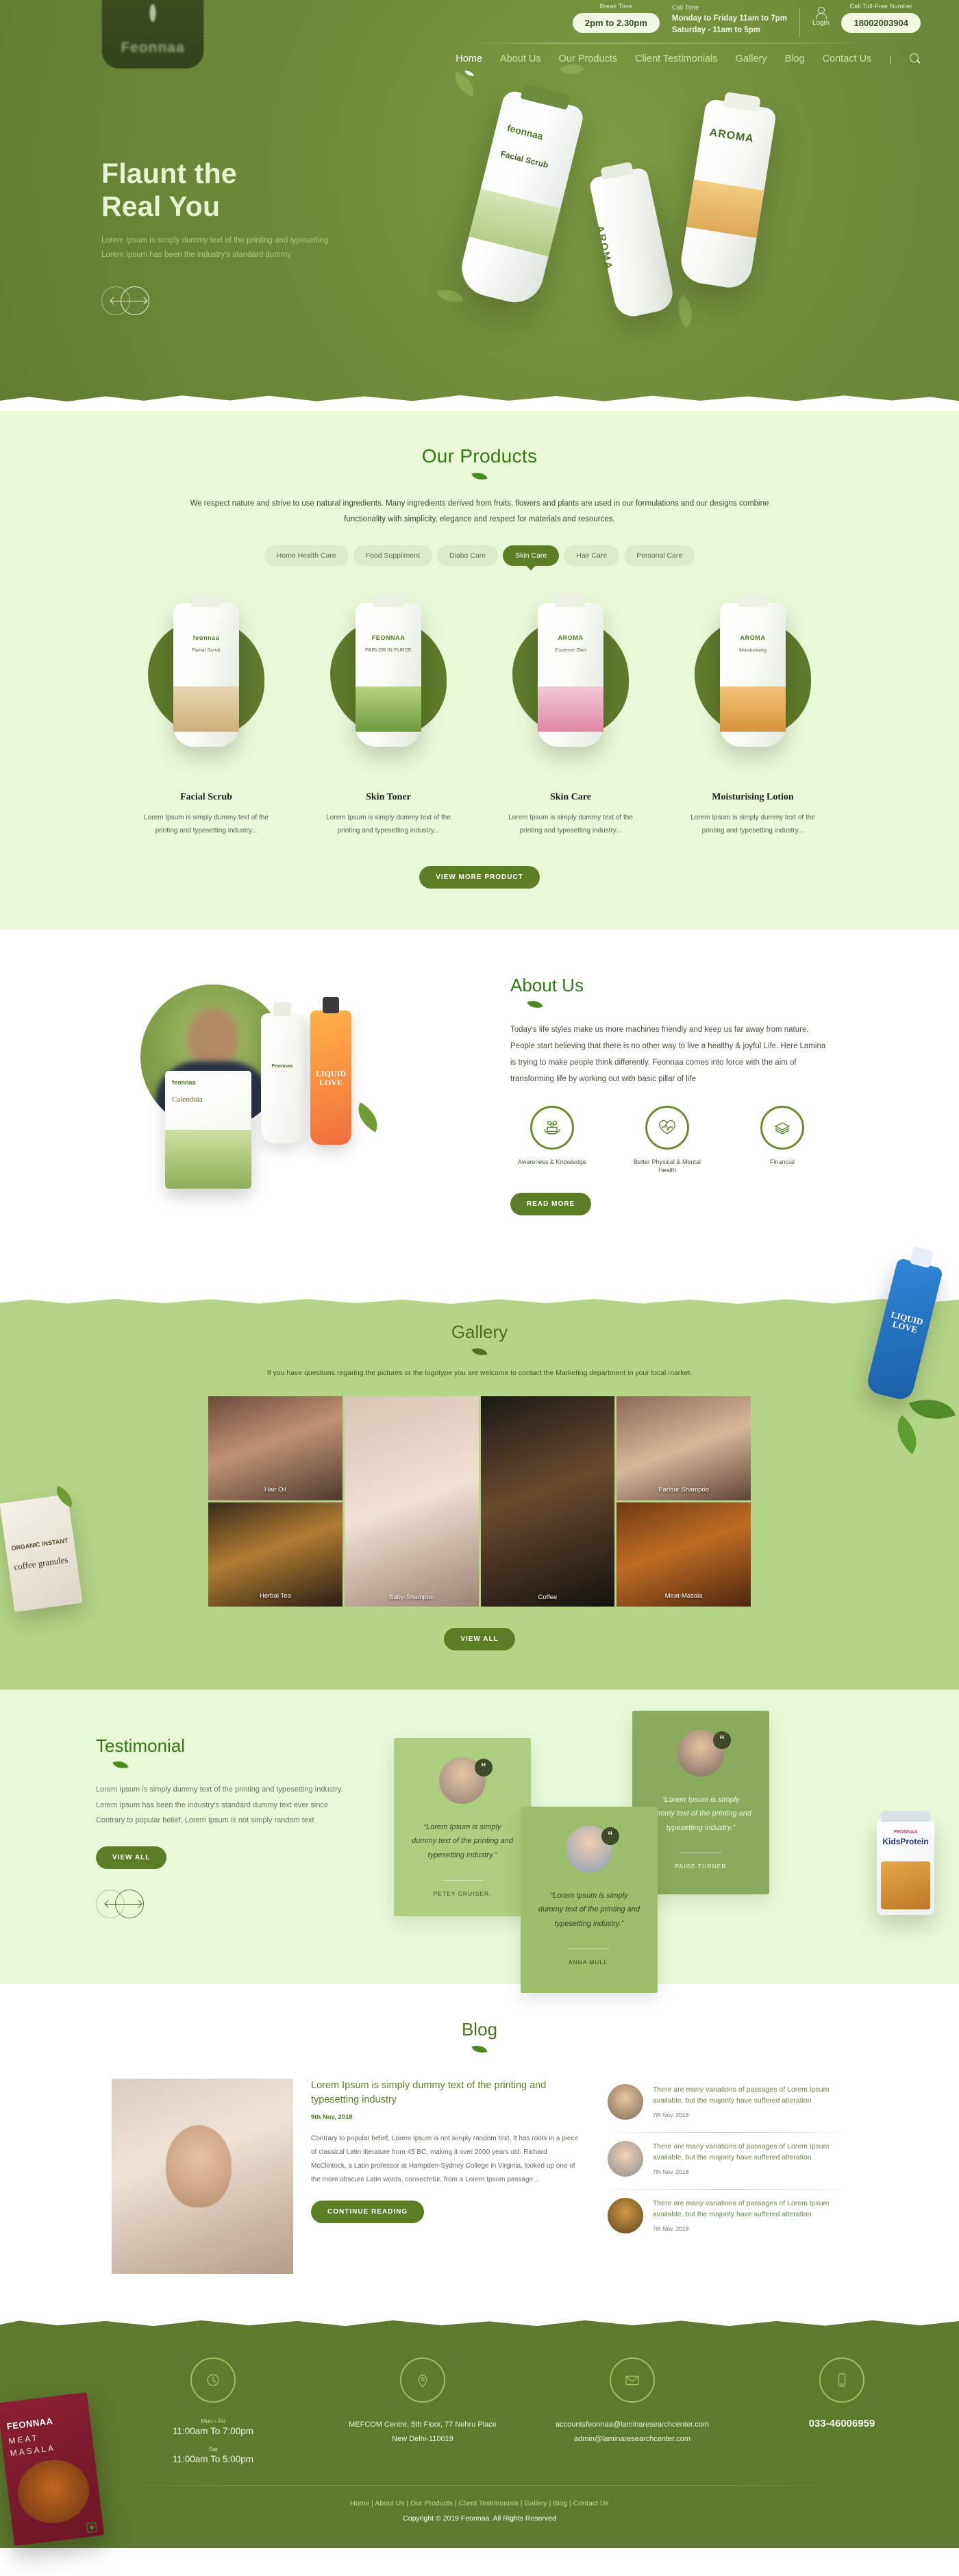  What do you see at coordinates (552, 1140) in the screenshot?
I see `pillar-awareness: Awareness & Knowledge` at bounding box center [552, 1140].